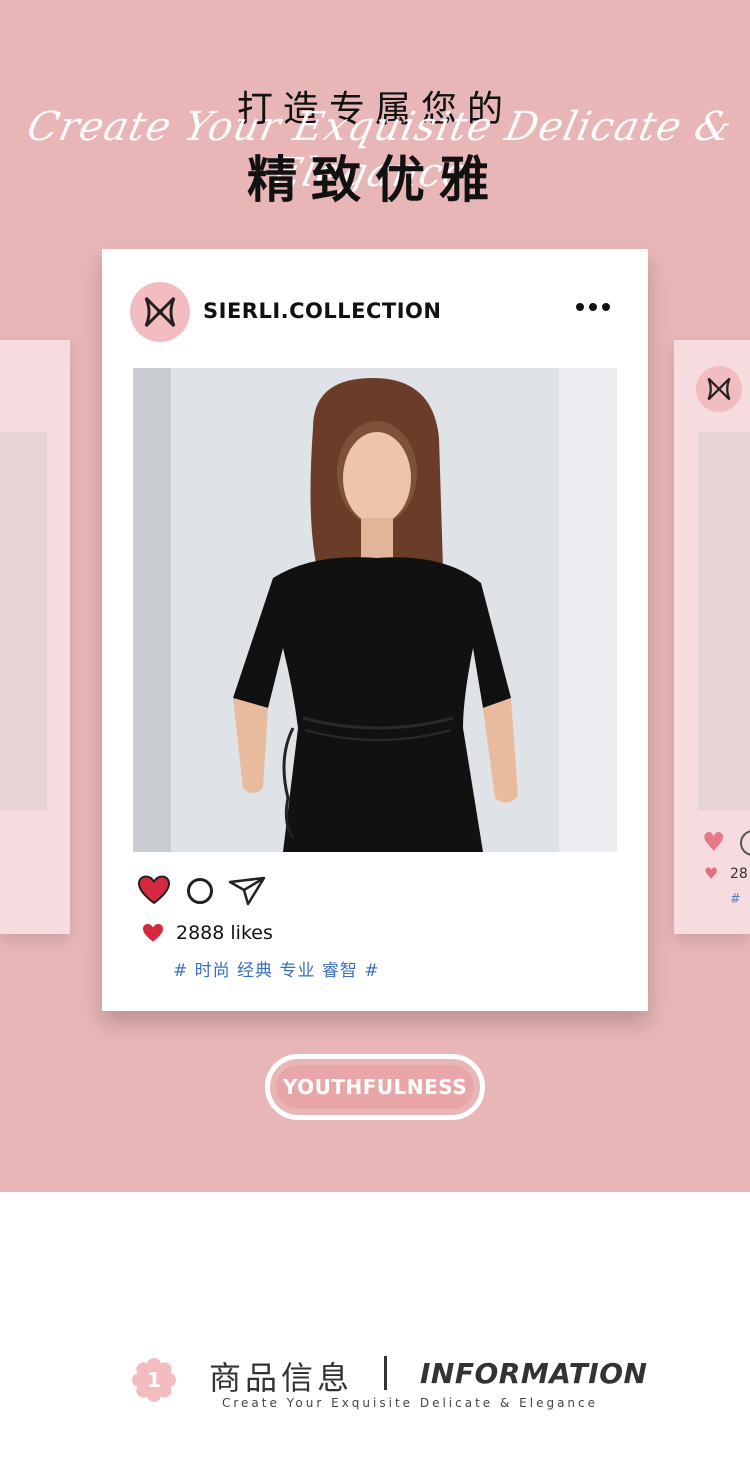  What do you see at coordinates (375, 180) in the screenshot?
I see `hero-title-line2: 精致优雅` at bounding box center [375, 180].